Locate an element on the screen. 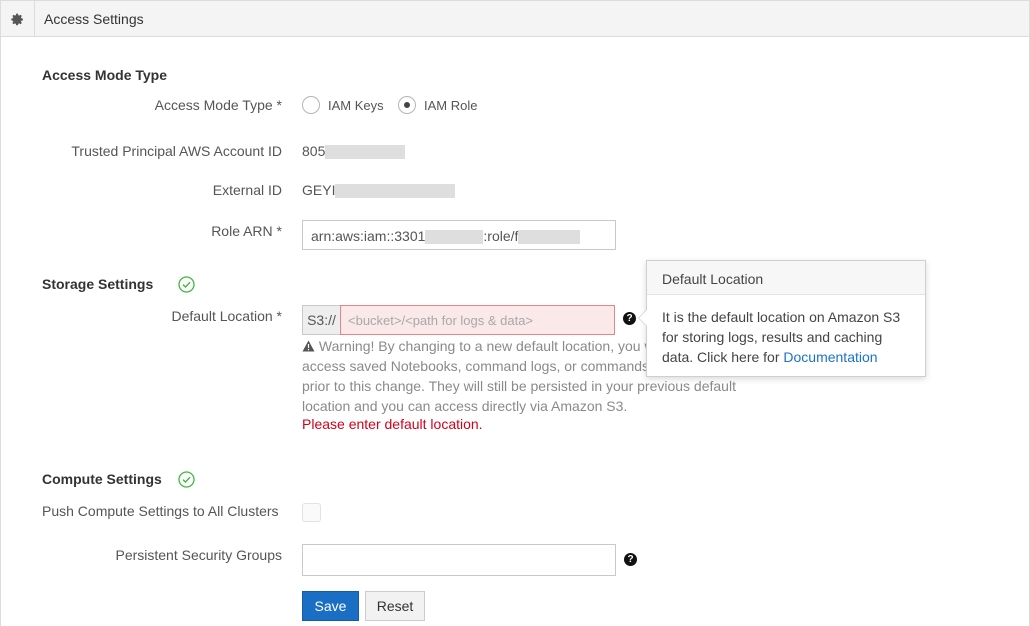 The image size is (1030, 626). radio-iam-keys-label: IAM Keys is located at coordinates (356, 105).